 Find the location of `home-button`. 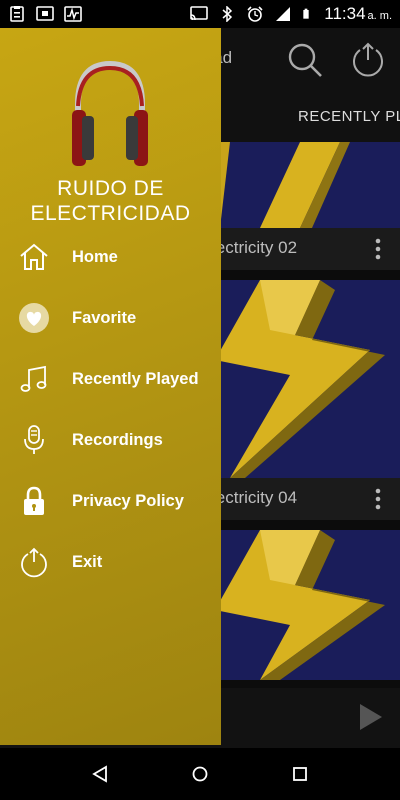

home-button is located at coordinates (200, 774).